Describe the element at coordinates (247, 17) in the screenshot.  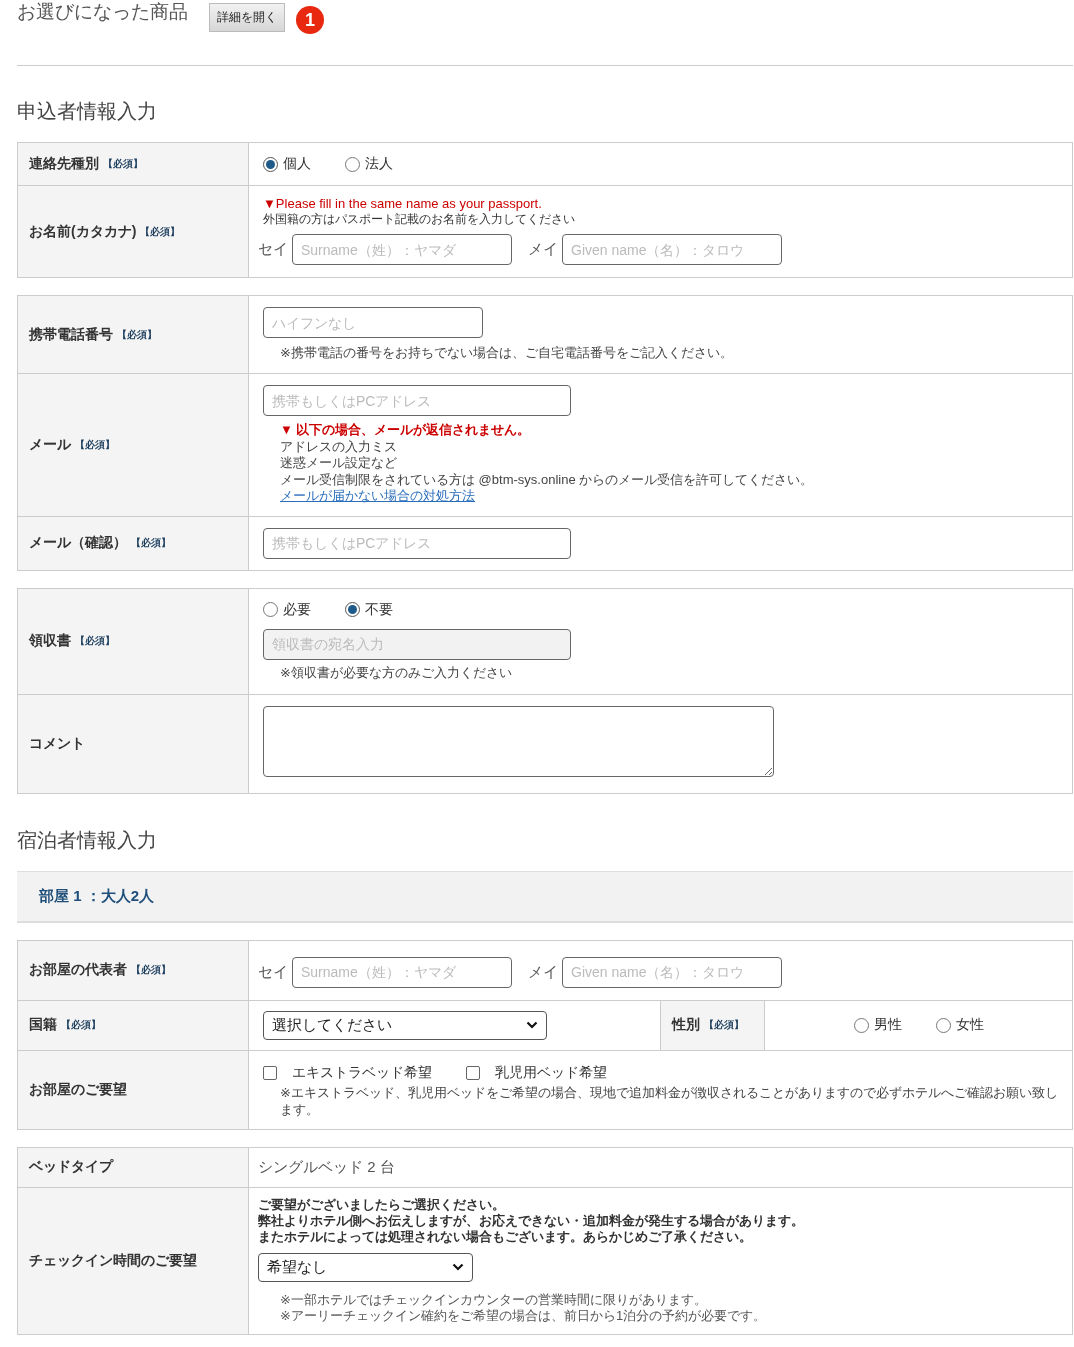
I see `open-details-button: 詳細を開く` at that location.